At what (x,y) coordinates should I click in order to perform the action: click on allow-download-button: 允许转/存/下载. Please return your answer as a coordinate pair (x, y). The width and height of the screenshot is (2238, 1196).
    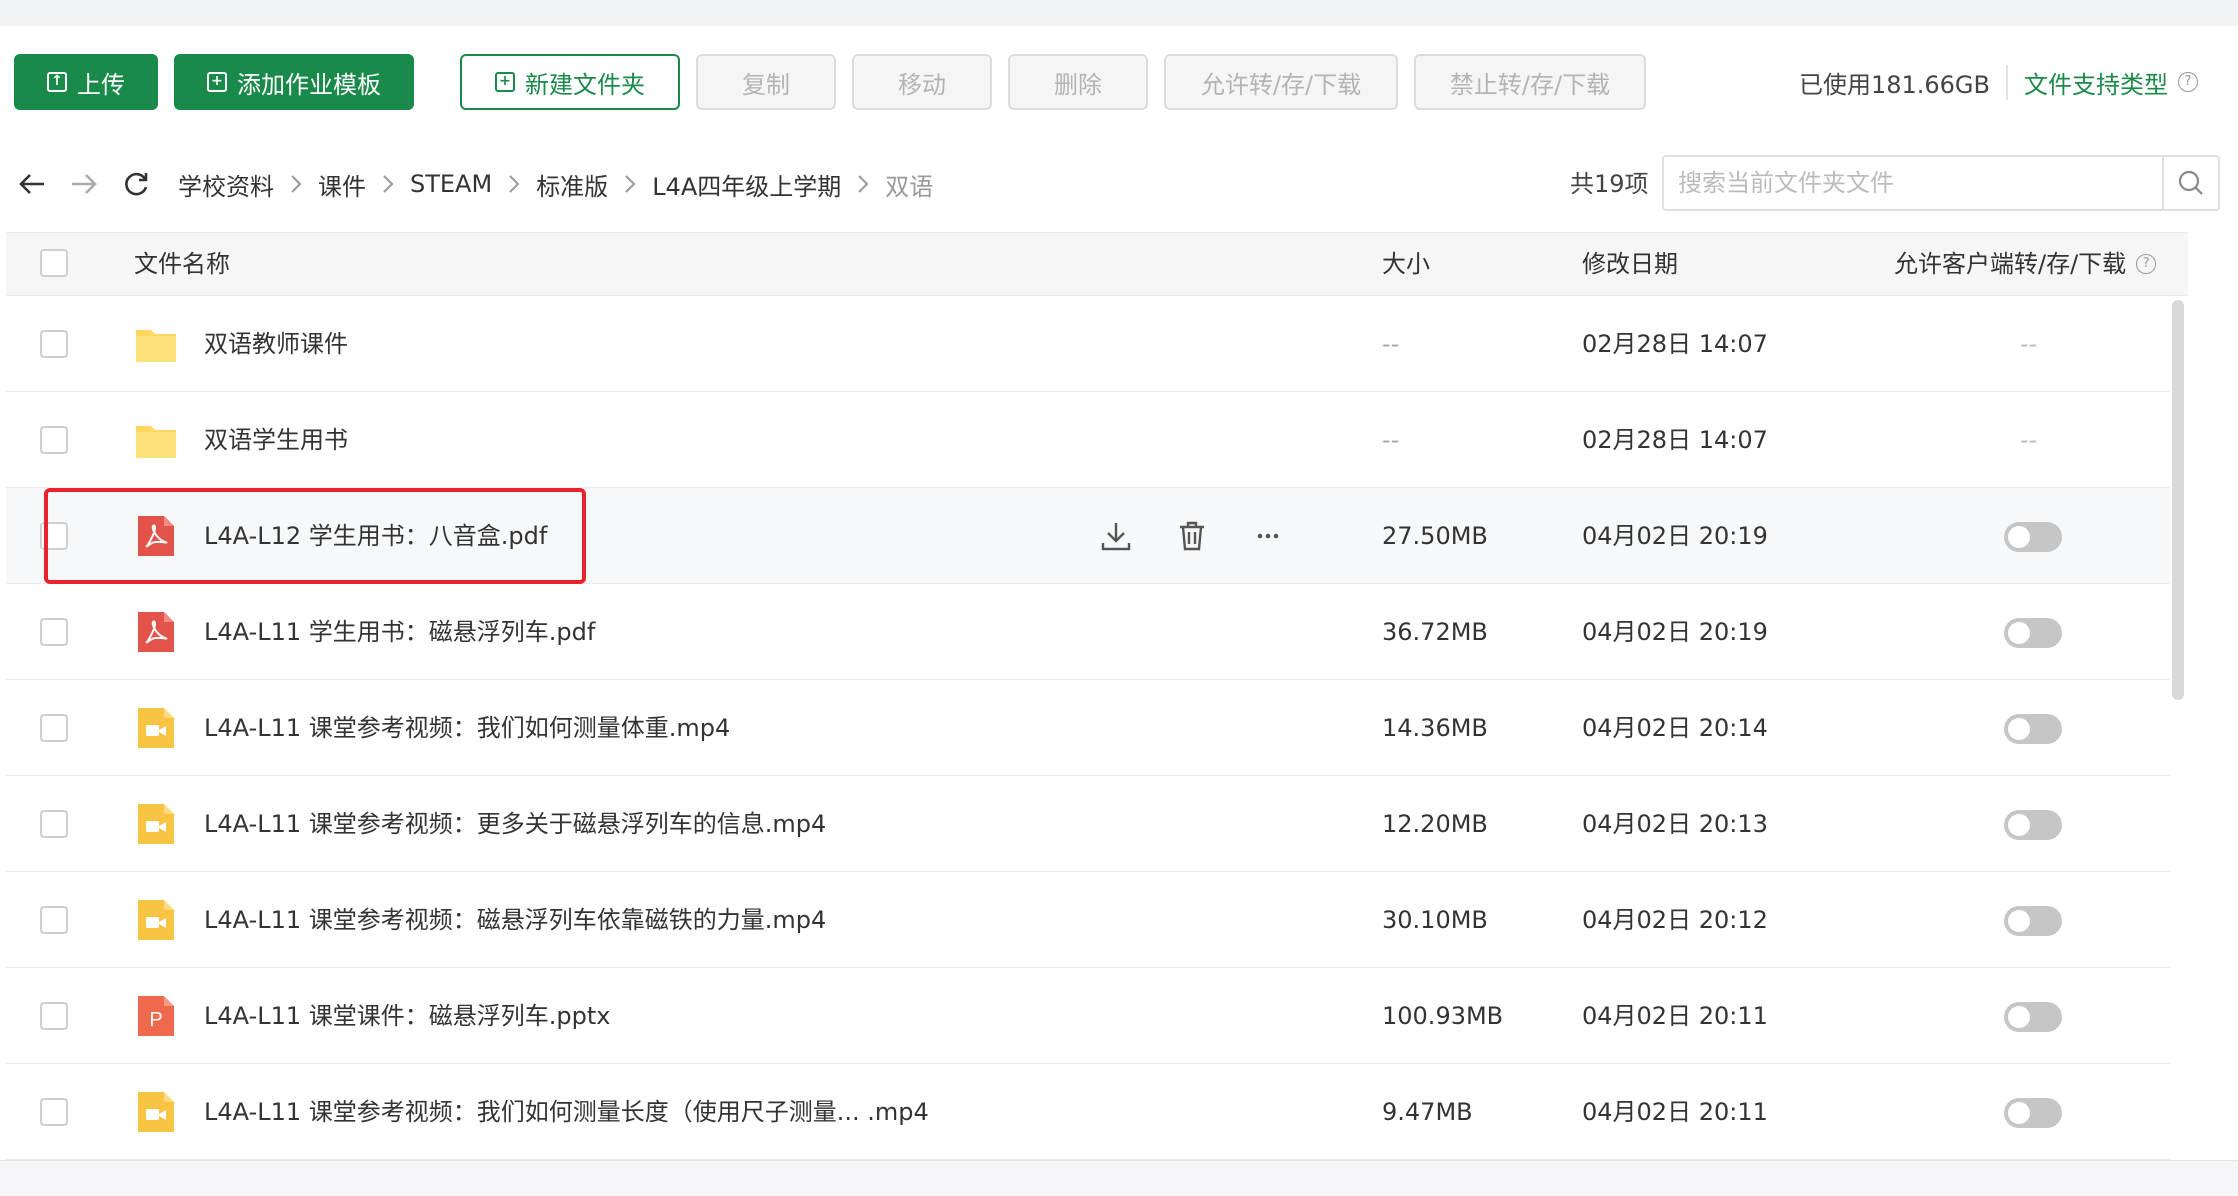
    Looking at the image, I should click on (1281, 82).